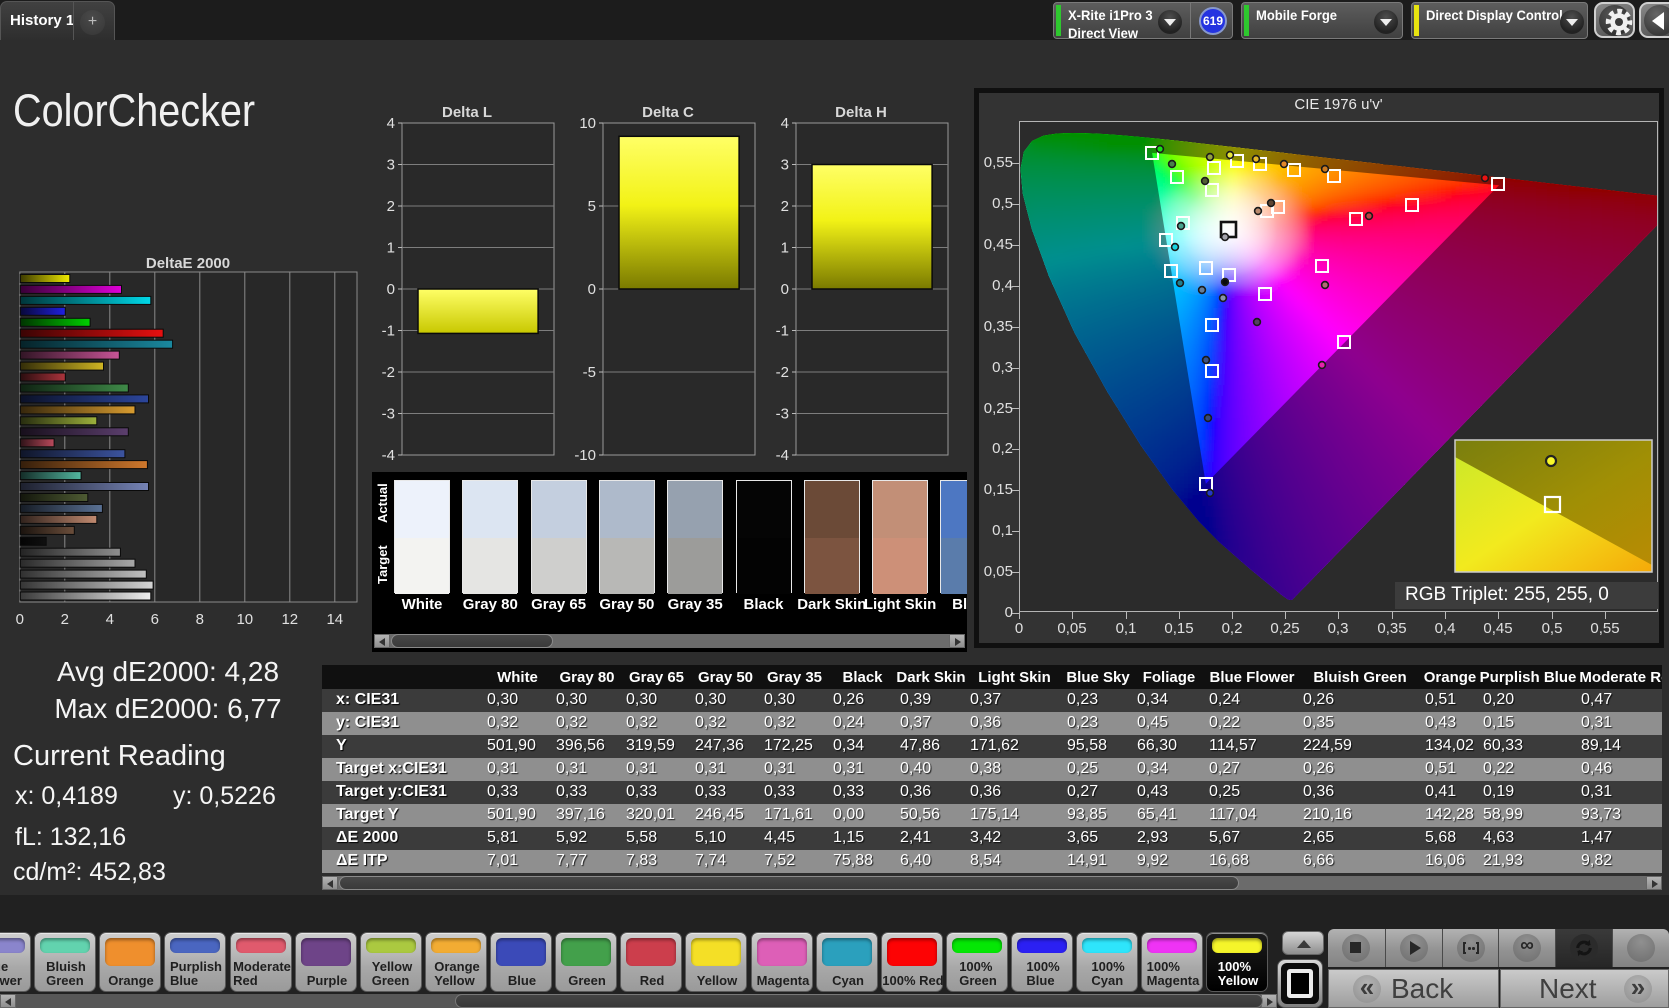 The height and width of the screenshot is (1008, 1669). What do you see at coordinates (592, 206) in the screenshot?
I see `svg-text: 5` at bounding box center [592, 206].